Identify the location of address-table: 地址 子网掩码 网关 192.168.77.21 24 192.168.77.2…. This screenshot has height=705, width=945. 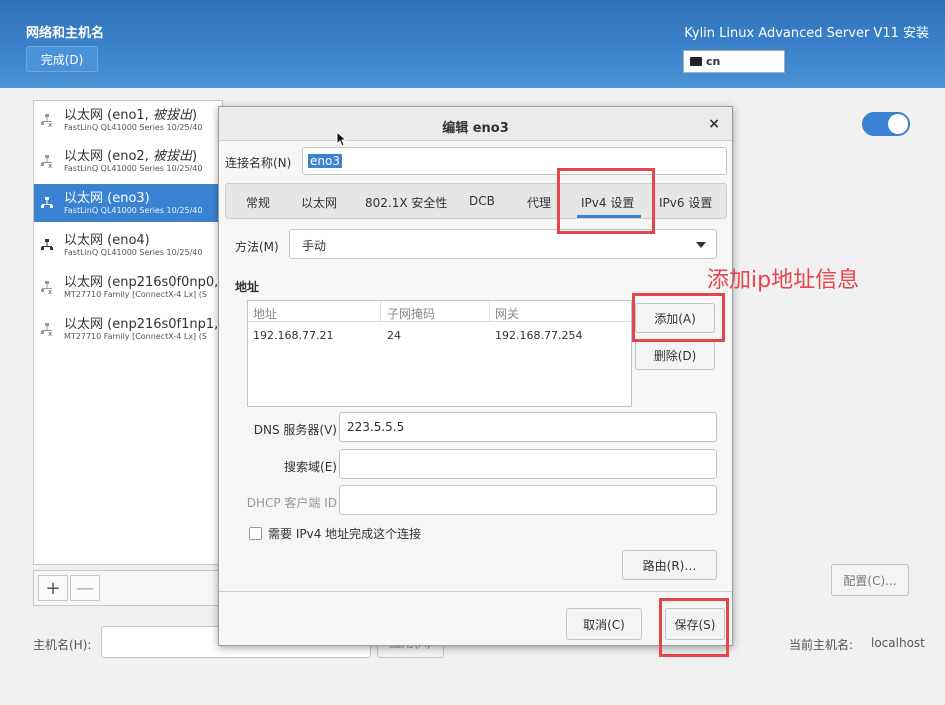
(439, 353).